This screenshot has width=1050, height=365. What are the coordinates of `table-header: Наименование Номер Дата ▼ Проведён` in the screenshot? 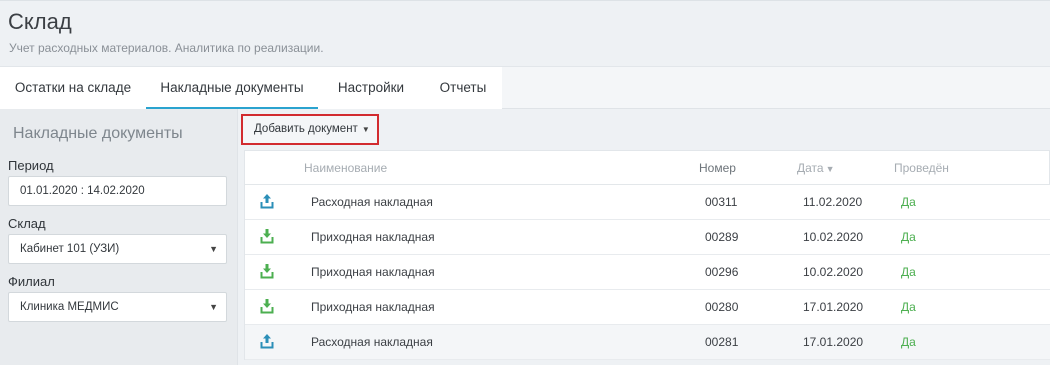 It's located at (647, 168).